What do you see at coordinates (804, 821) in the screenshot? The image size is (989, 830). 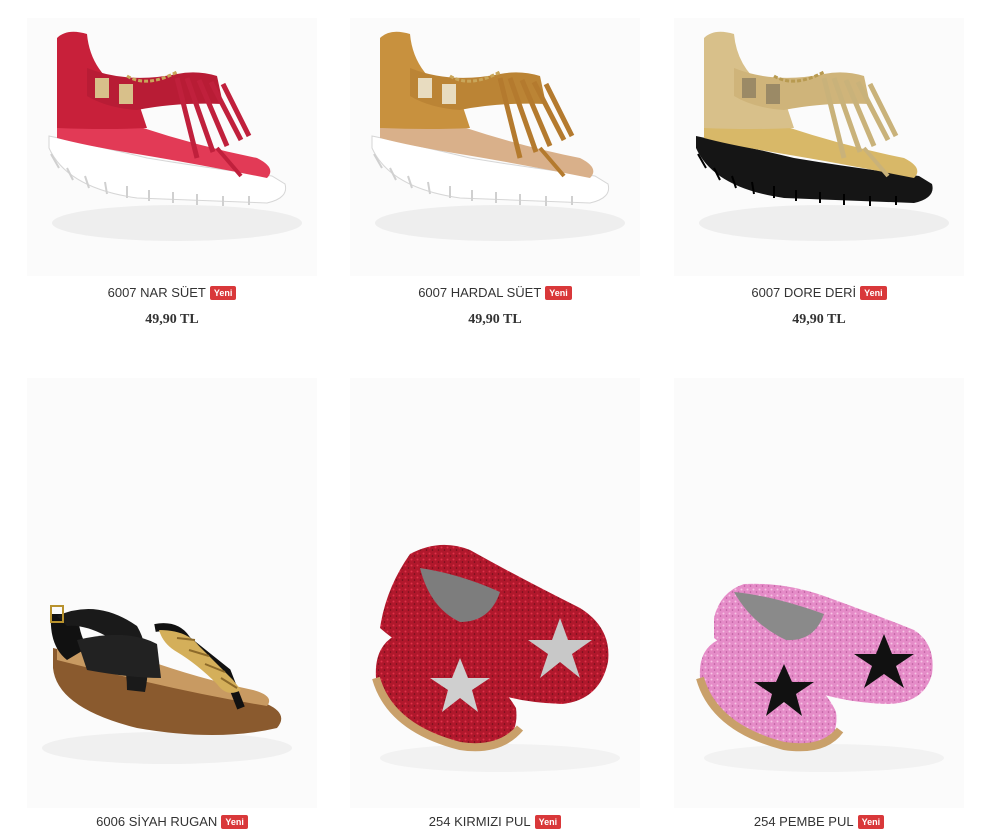 I see `product-name: 254 PEMBE PUL` at bounding box center [804, 821].